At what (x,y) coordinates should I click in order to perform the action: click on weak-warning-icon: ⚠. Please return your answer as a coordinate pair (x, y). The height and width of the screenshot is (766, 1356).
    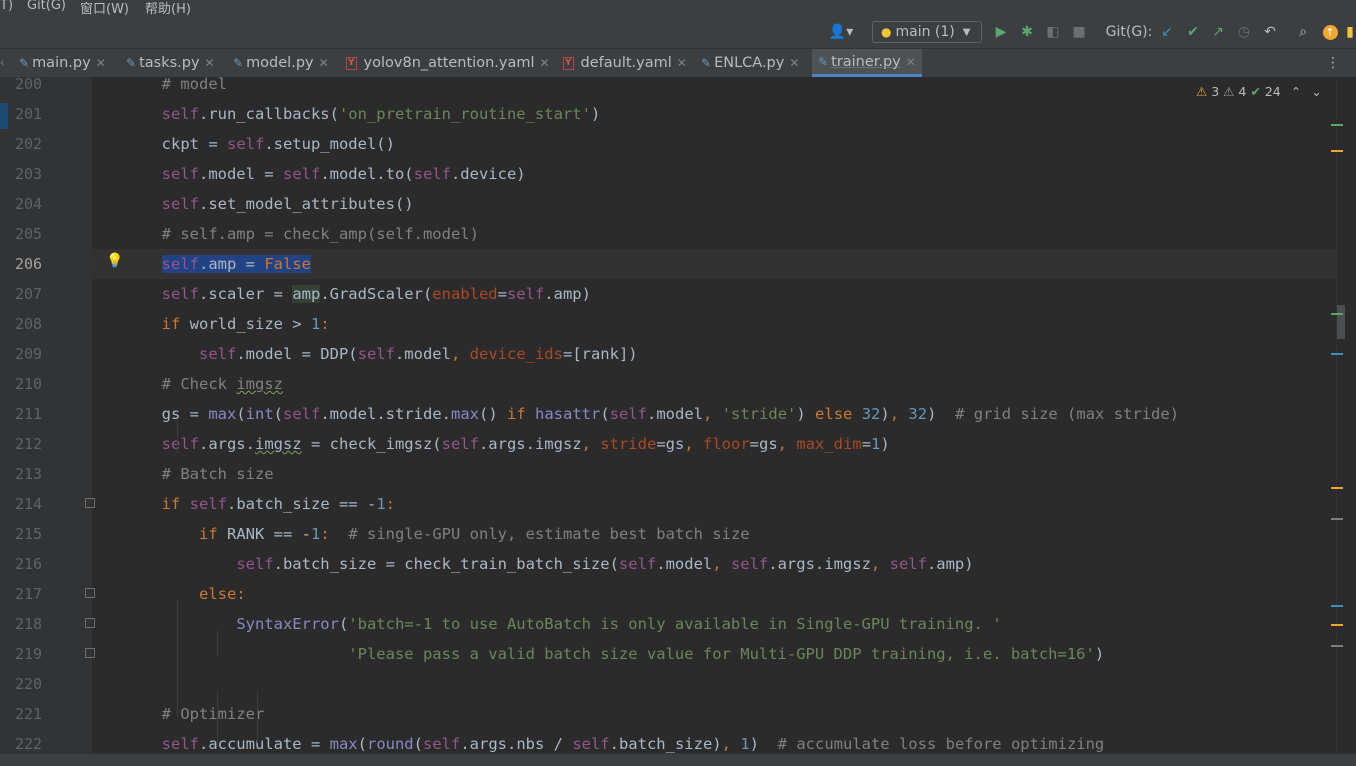
    Looking at the image, I should click on (1229, 91).